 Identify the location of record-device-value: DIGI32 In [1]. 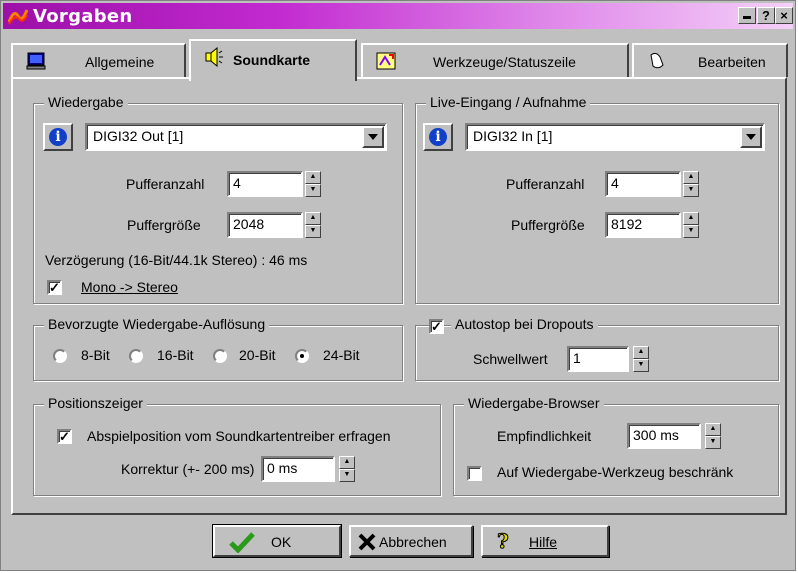
(513, 136).